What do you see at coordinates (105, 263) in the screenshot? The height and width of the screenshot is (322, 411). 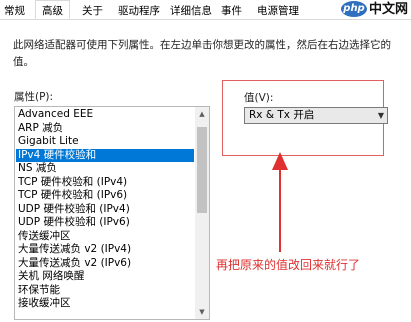 I see `property-list-item: 大量传送减负 v2 (IPv6)` at bounding box center [105, 263].